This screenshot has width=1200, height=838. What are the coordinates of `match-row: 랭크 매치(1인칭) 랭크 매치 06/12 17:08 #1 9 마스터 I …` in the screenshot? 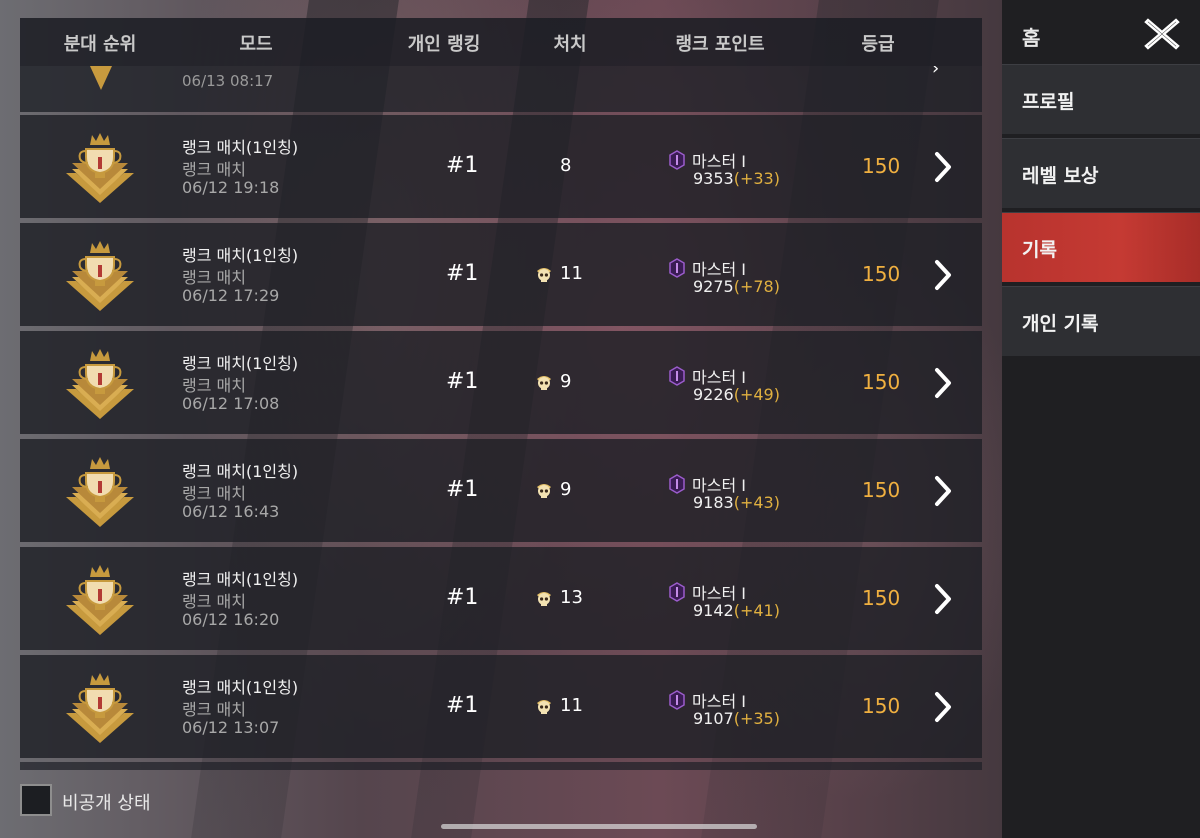 It's located at (501, 382).